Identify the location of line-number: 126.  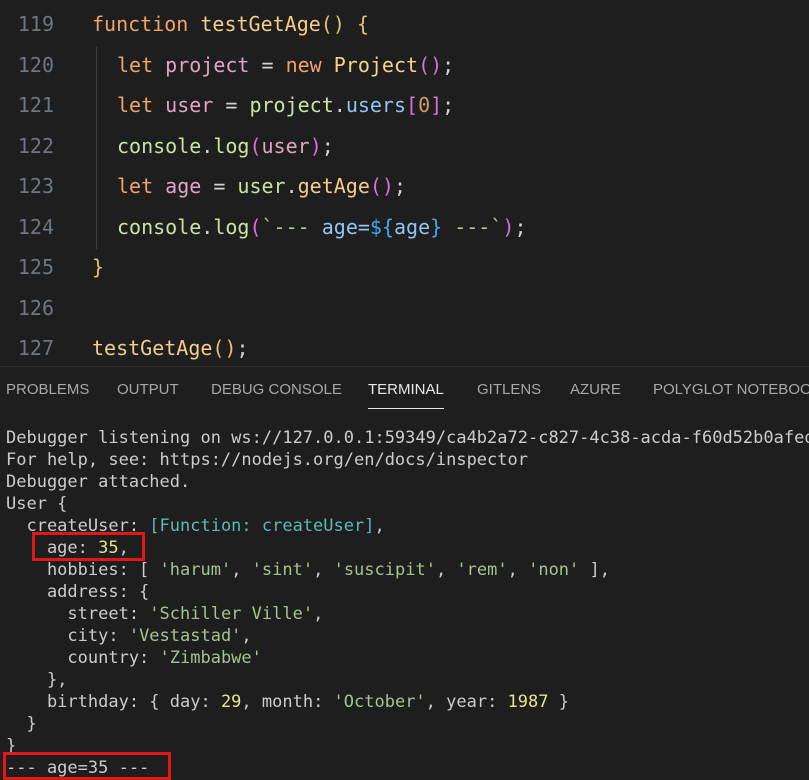
(35, 307).